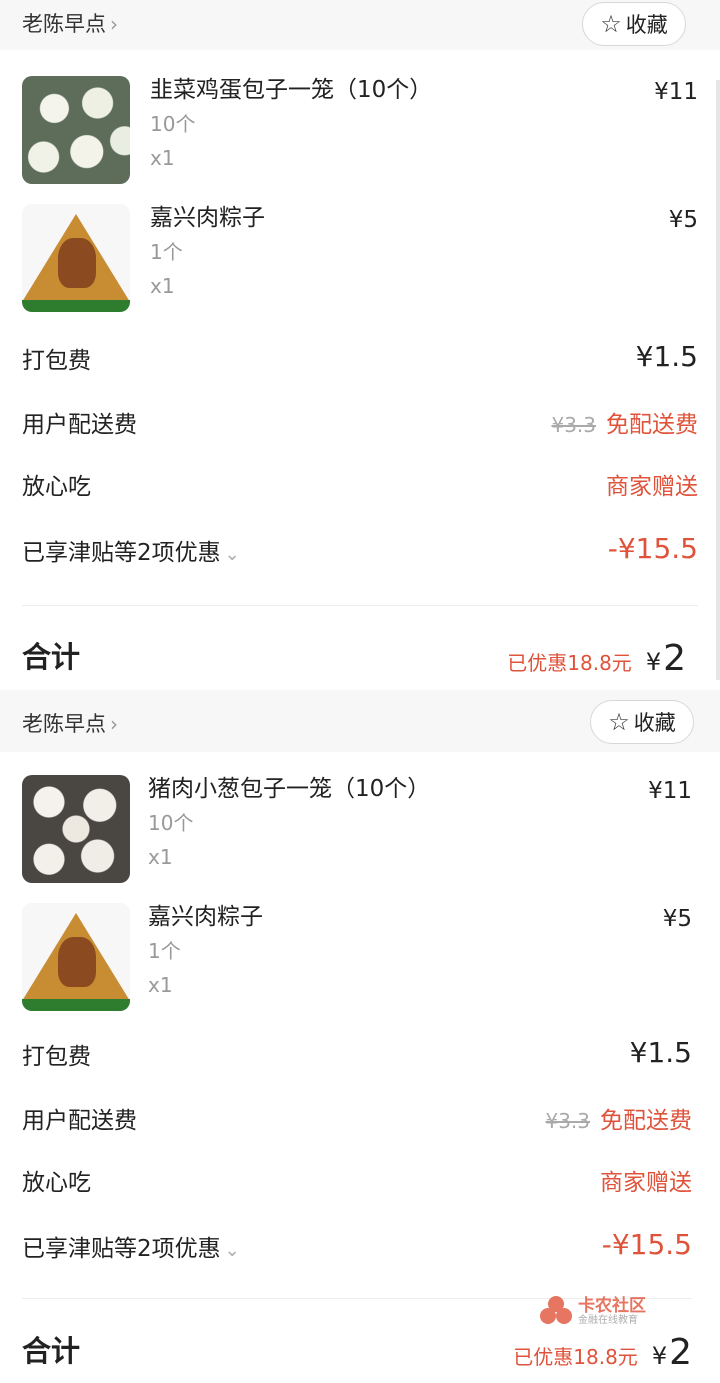 This screenshot has height=1383, width=720. I want to click on item-name: 韭菜鸡蛋包子一笼（10个）, so click(291, 90).